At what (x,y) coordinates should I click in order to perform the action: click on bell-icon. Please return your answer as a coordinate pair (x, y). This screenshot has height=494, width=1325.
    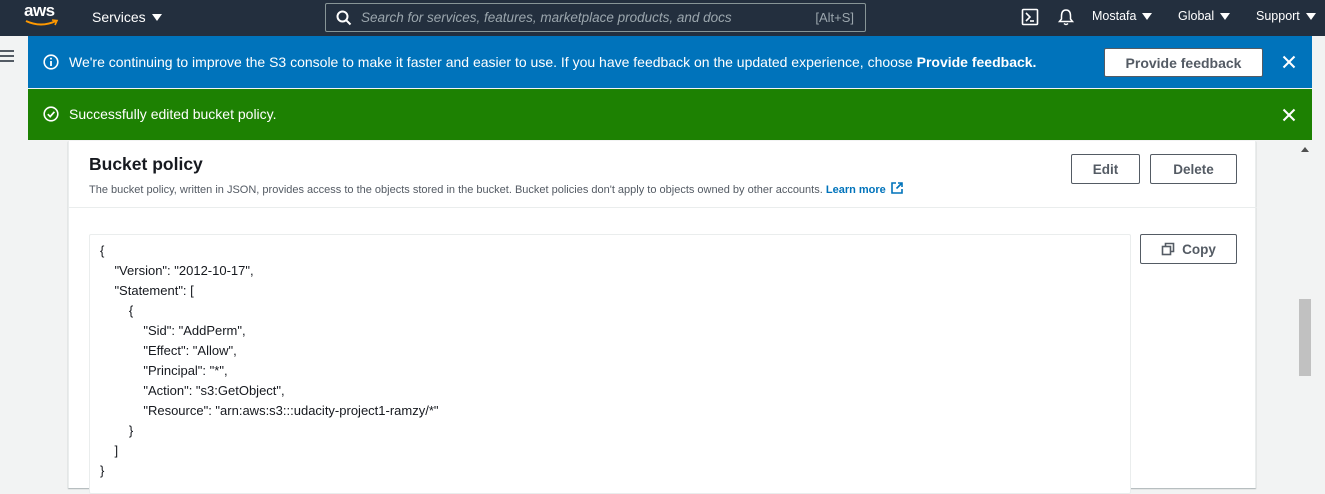
    Looking at the image, I should click on (1066, 17).